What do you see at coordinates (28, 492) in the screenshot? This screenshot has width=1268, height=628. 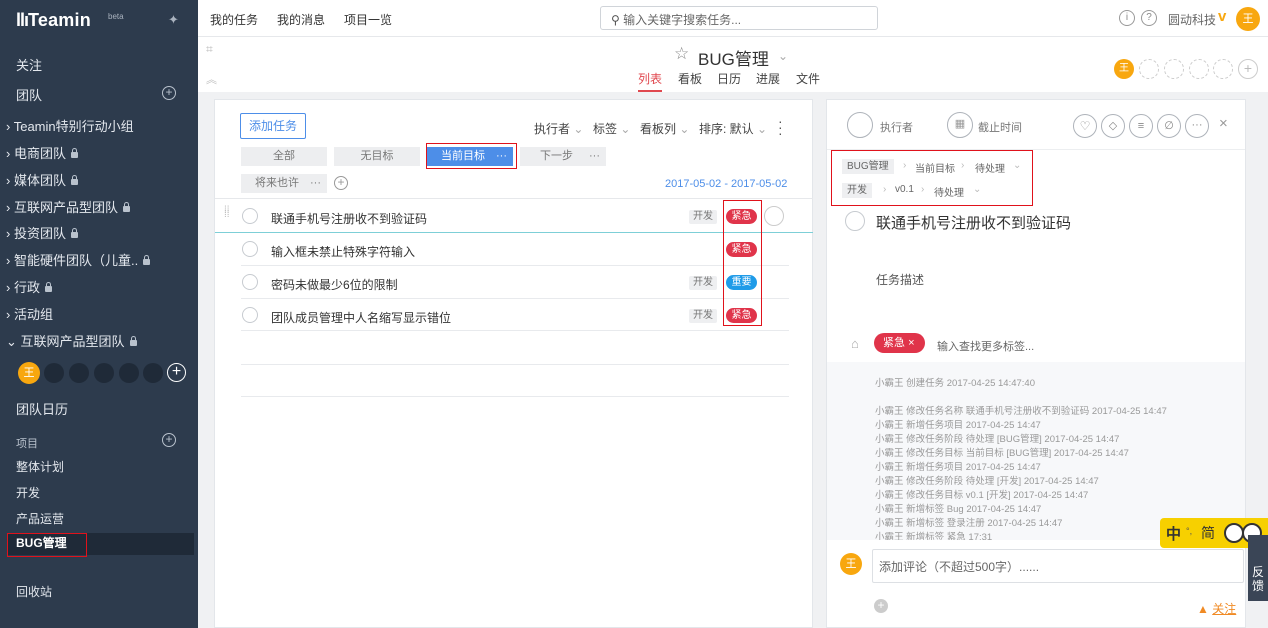 I see `project-item: 开发` at bounding box center [28, 492].